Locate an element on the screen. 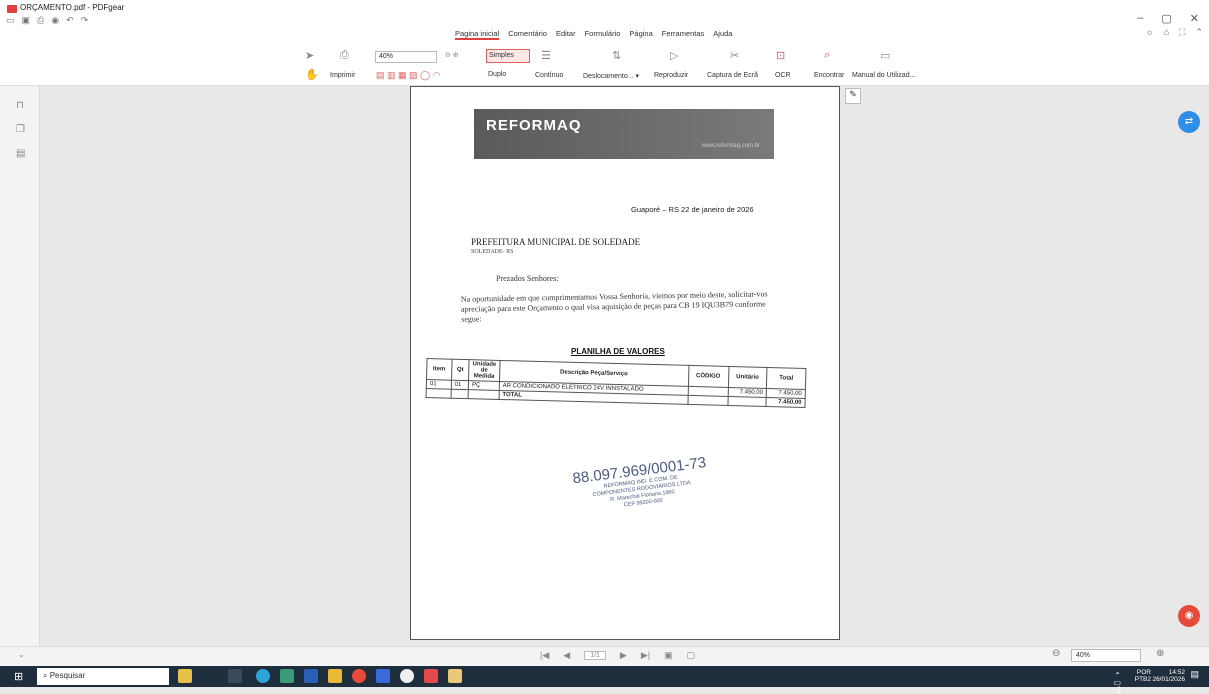  scroll-icon: ⇅ is located at coordinates (616, 55).